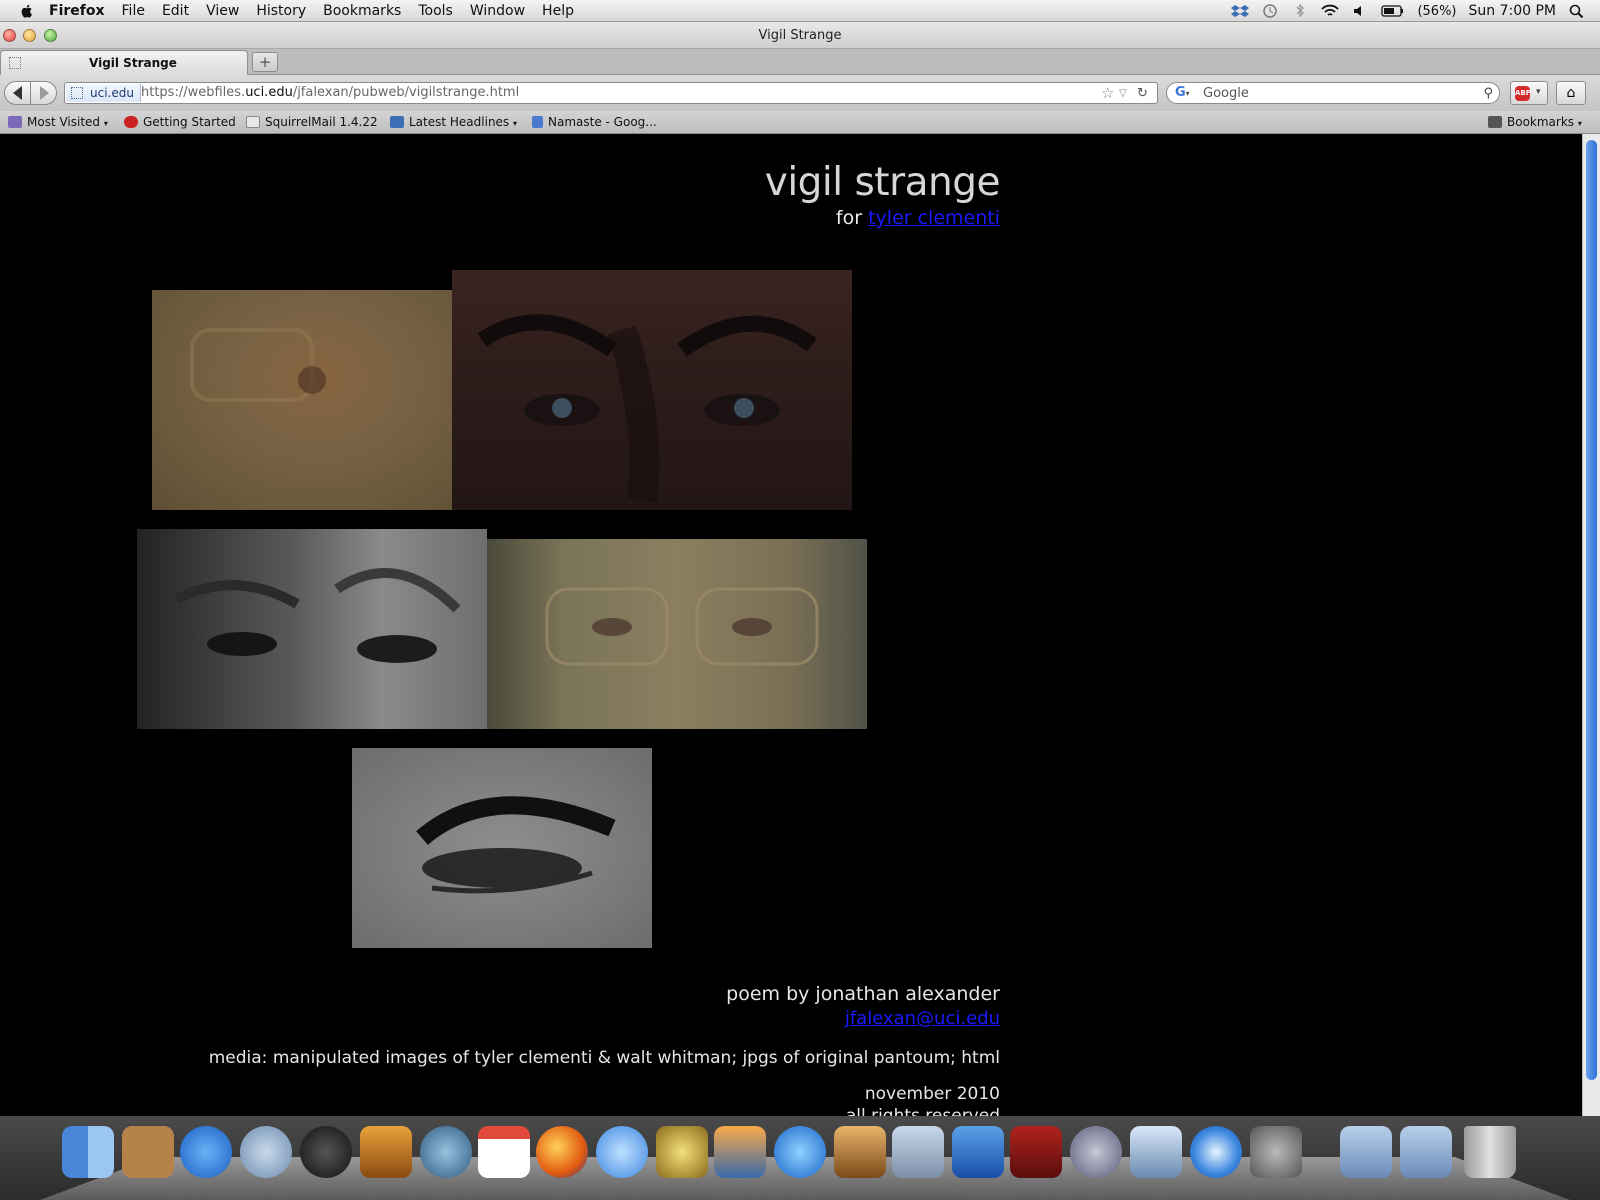 This screenshot has width=1600, height=1200. Describe the element at coordinates (222, 11) in the screenshot. I see `menu-view: View` at that location.